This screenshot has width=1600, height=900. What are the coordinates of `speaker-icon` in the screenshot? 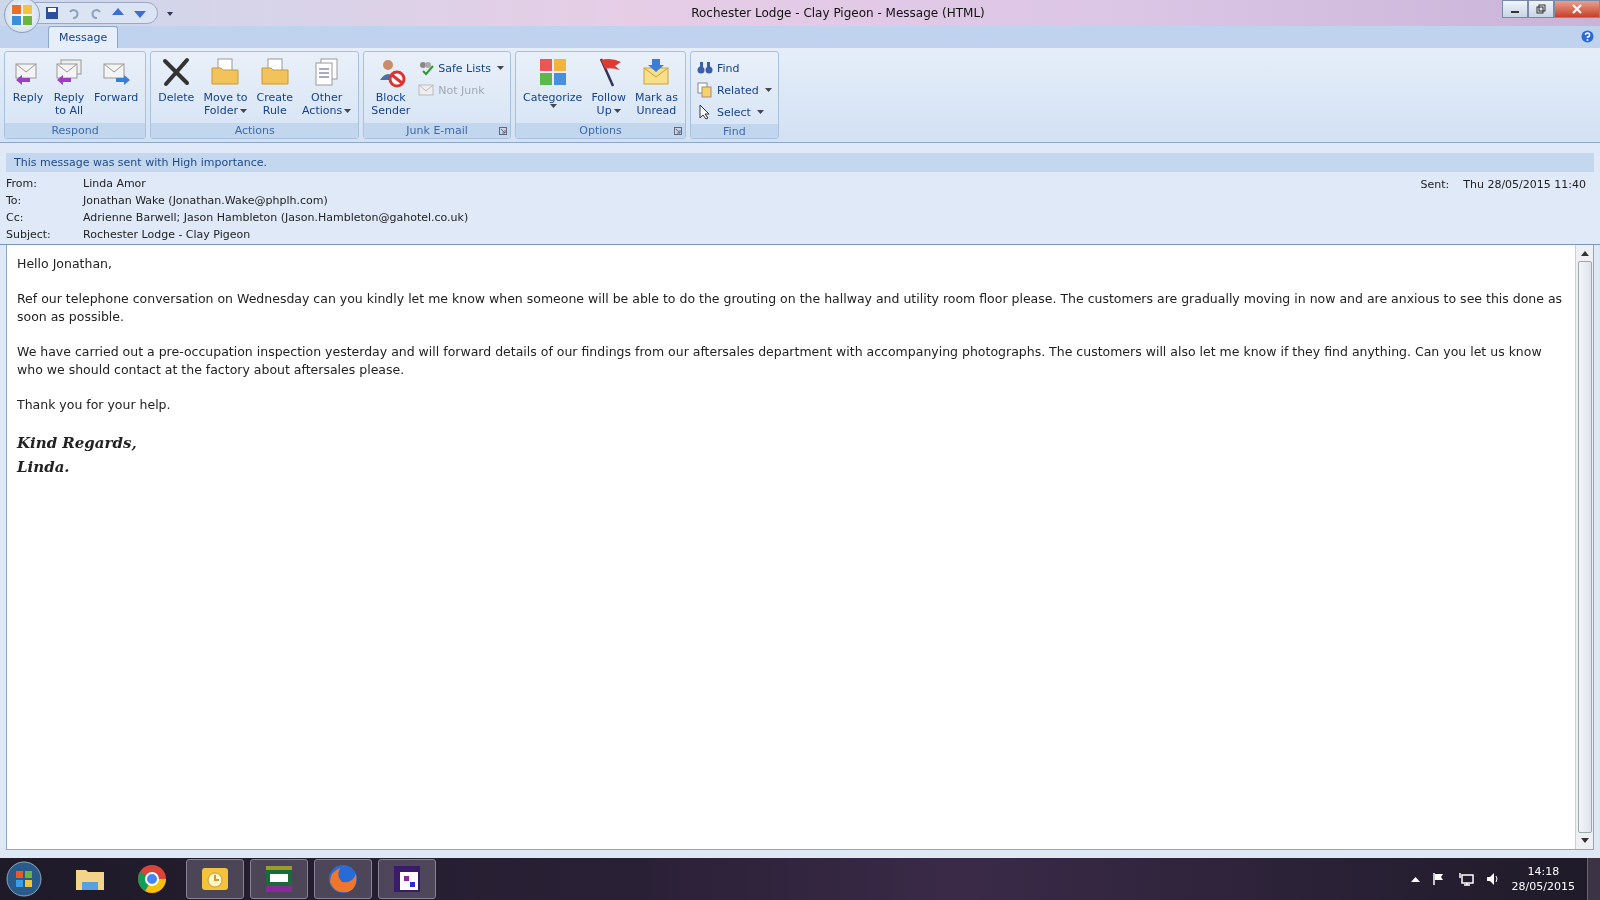 It's located at (1492, 879).